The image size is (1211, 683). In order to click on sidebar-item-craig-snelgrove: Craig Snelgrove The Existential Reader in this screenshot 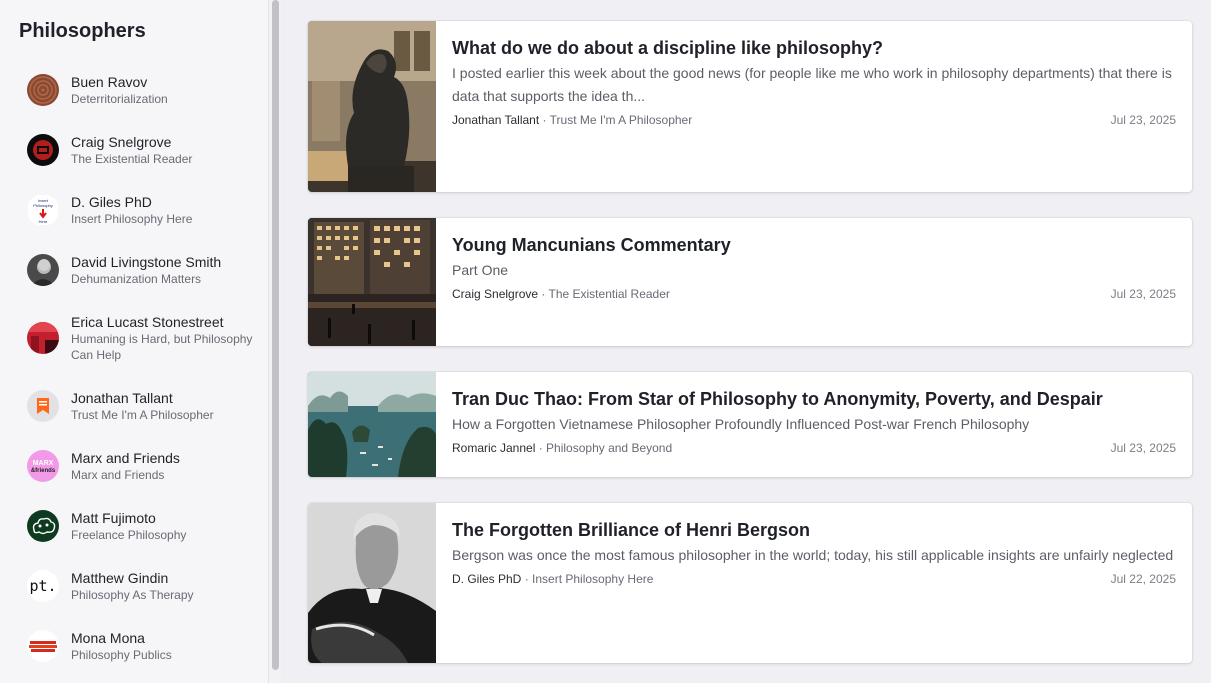, I will do `click(134, 152)`.